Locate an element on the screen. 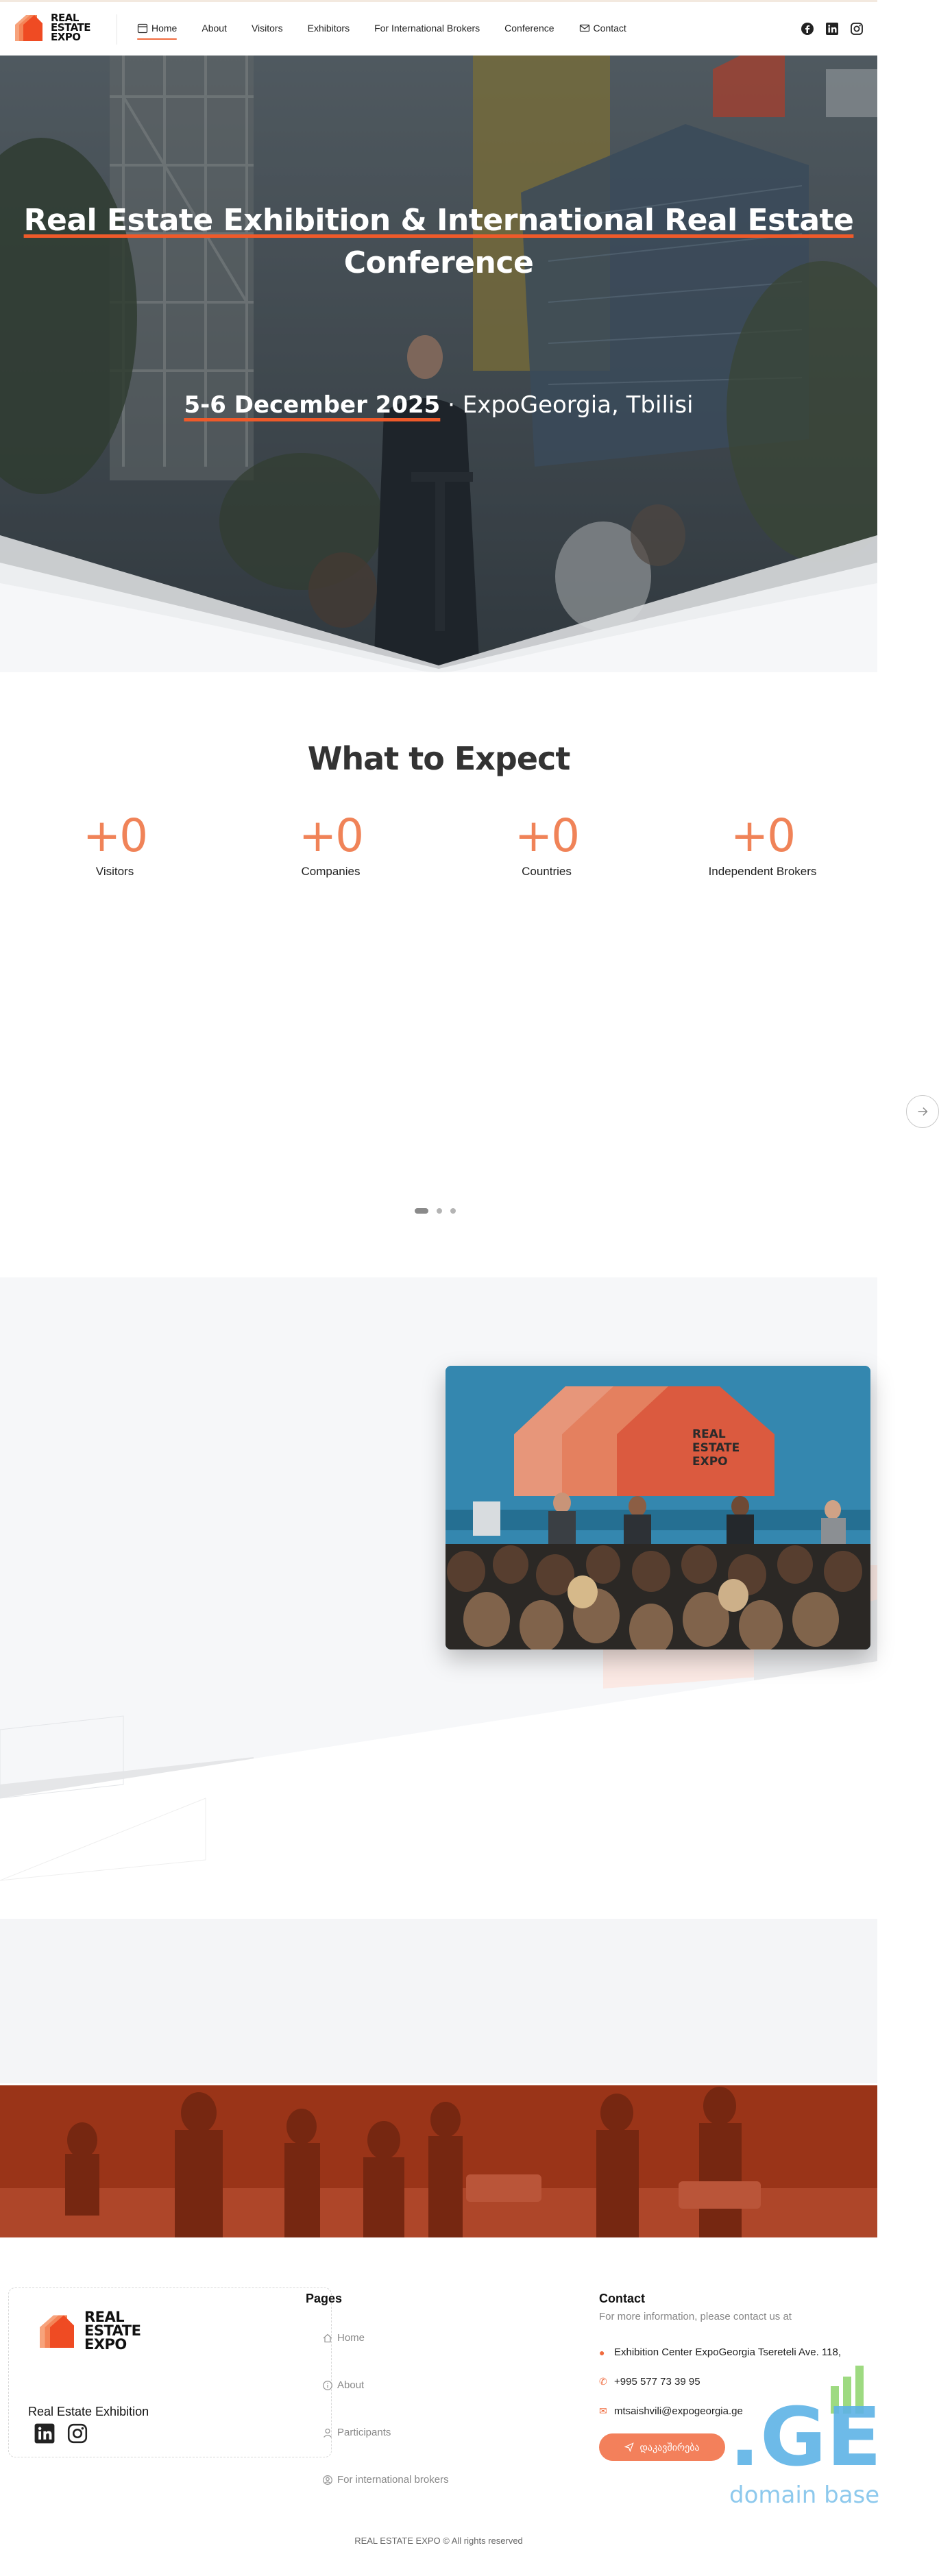 The image size is (939, 2576). nav-home-label: Home is located at coordinates (164, 29).